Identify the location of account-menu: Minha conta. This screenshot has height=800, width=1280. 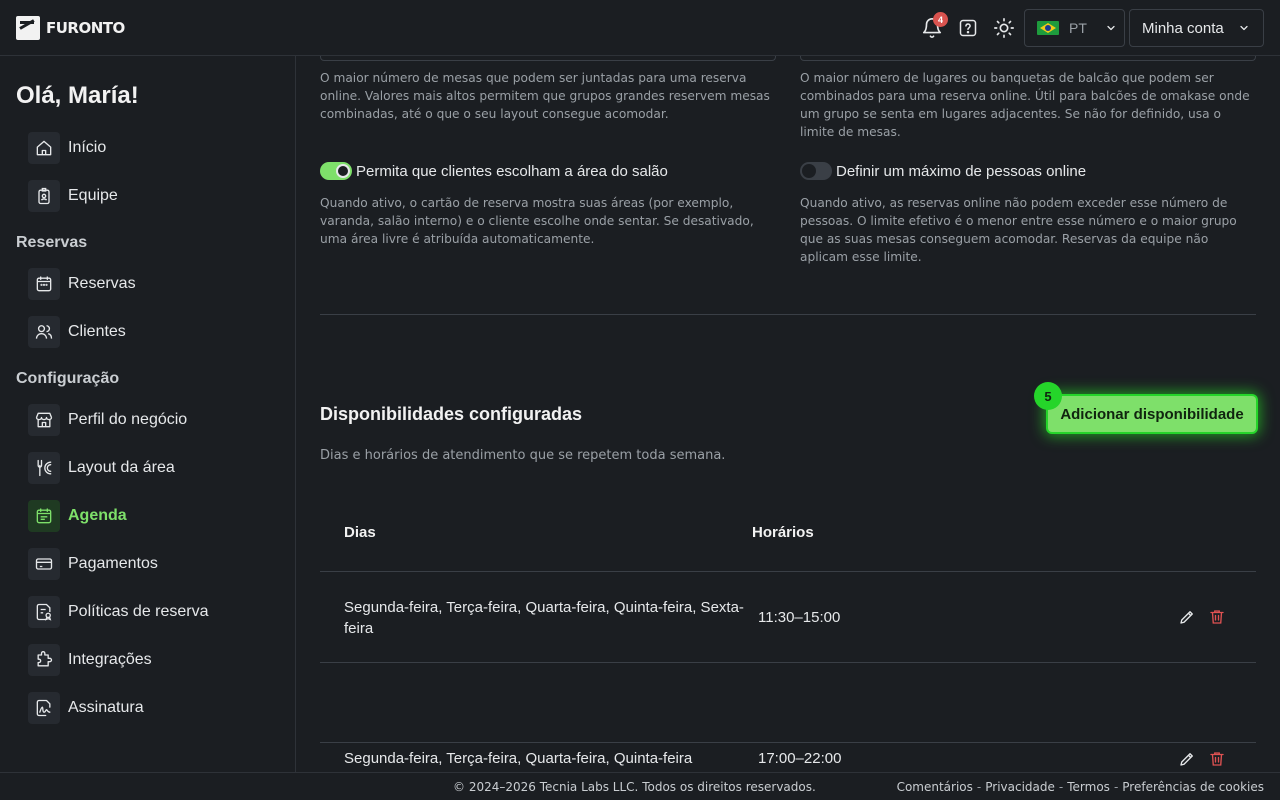
(1196, 28).